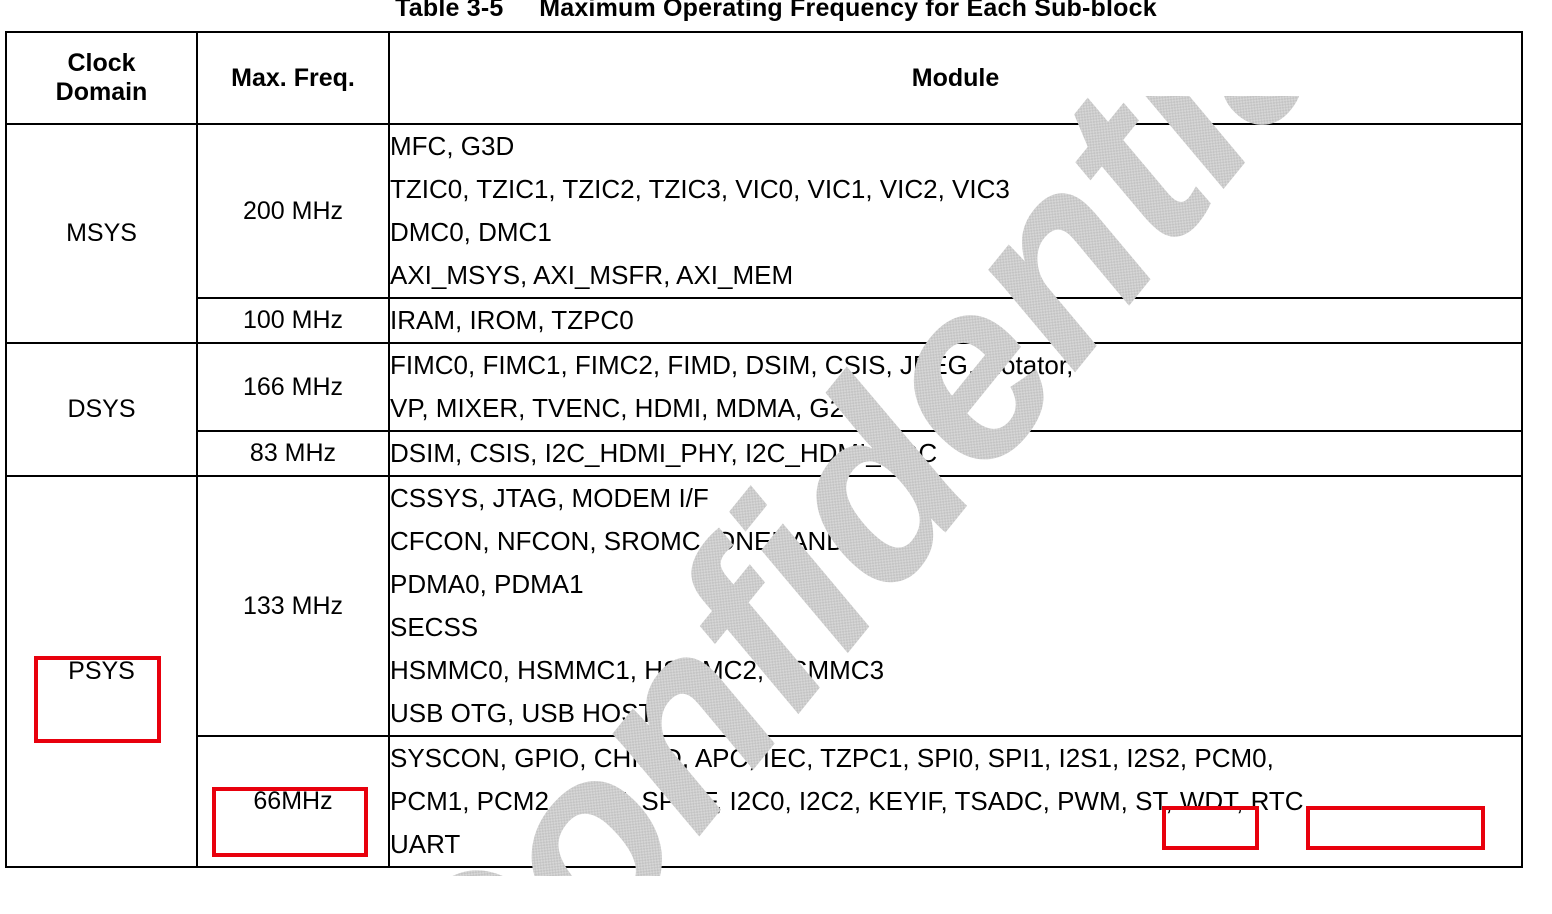  Describe the element at coordinates (637, 670) in the screenshot. I see `module-line: HSMMC0, HSMMC1, HSMMC2, HSMMC3` at that location.